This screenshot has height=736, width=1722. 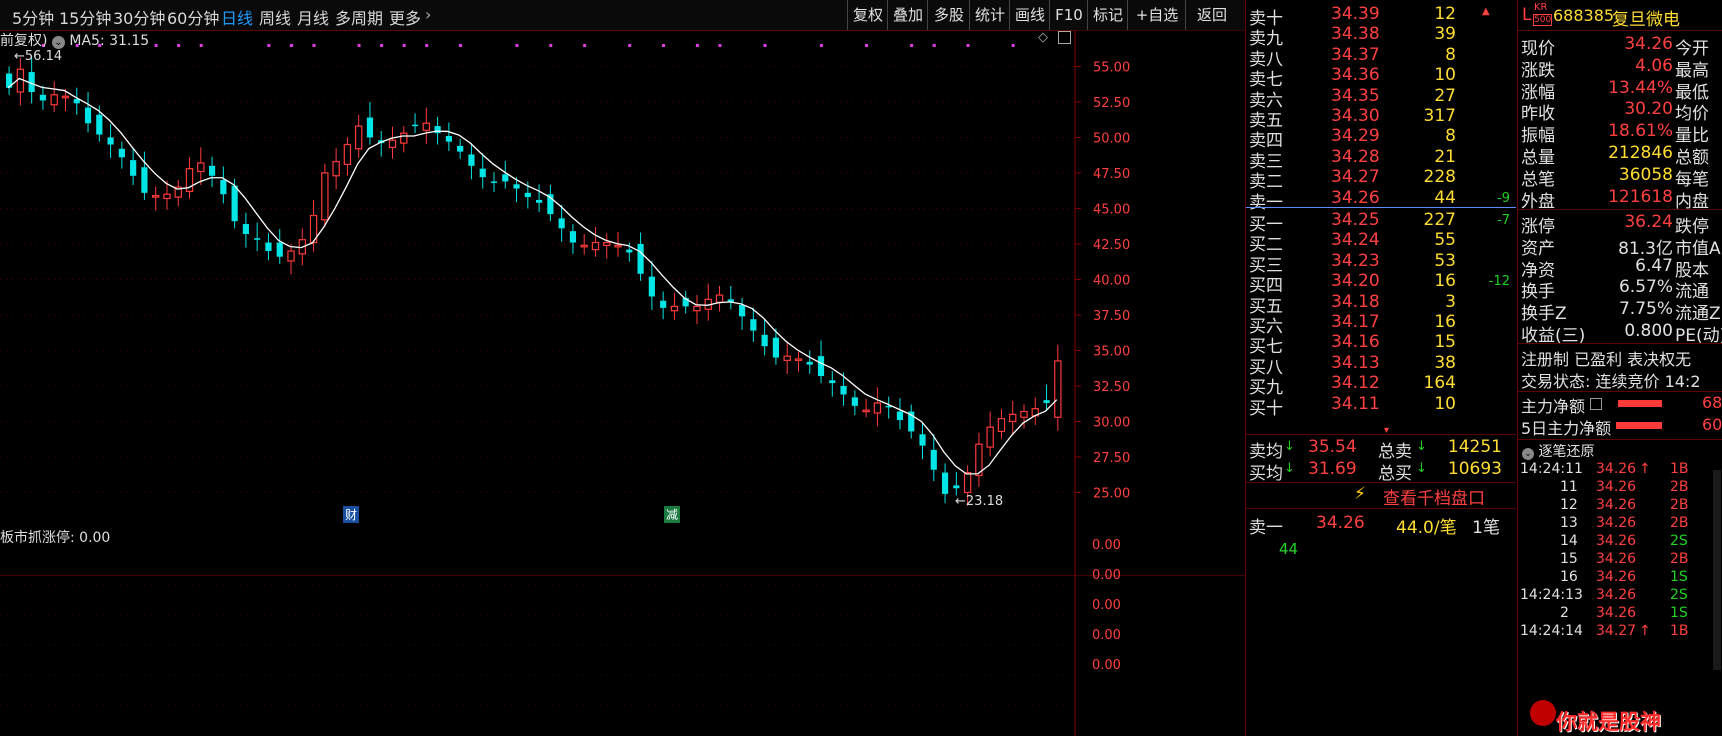 What do you see at coordinates (1266, 408) in the screenshot?
I see `level-label: 买十` at bounding box center [1266, 408].